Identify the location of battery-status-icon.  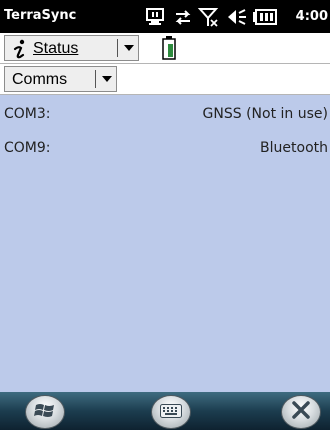
(265, 16).